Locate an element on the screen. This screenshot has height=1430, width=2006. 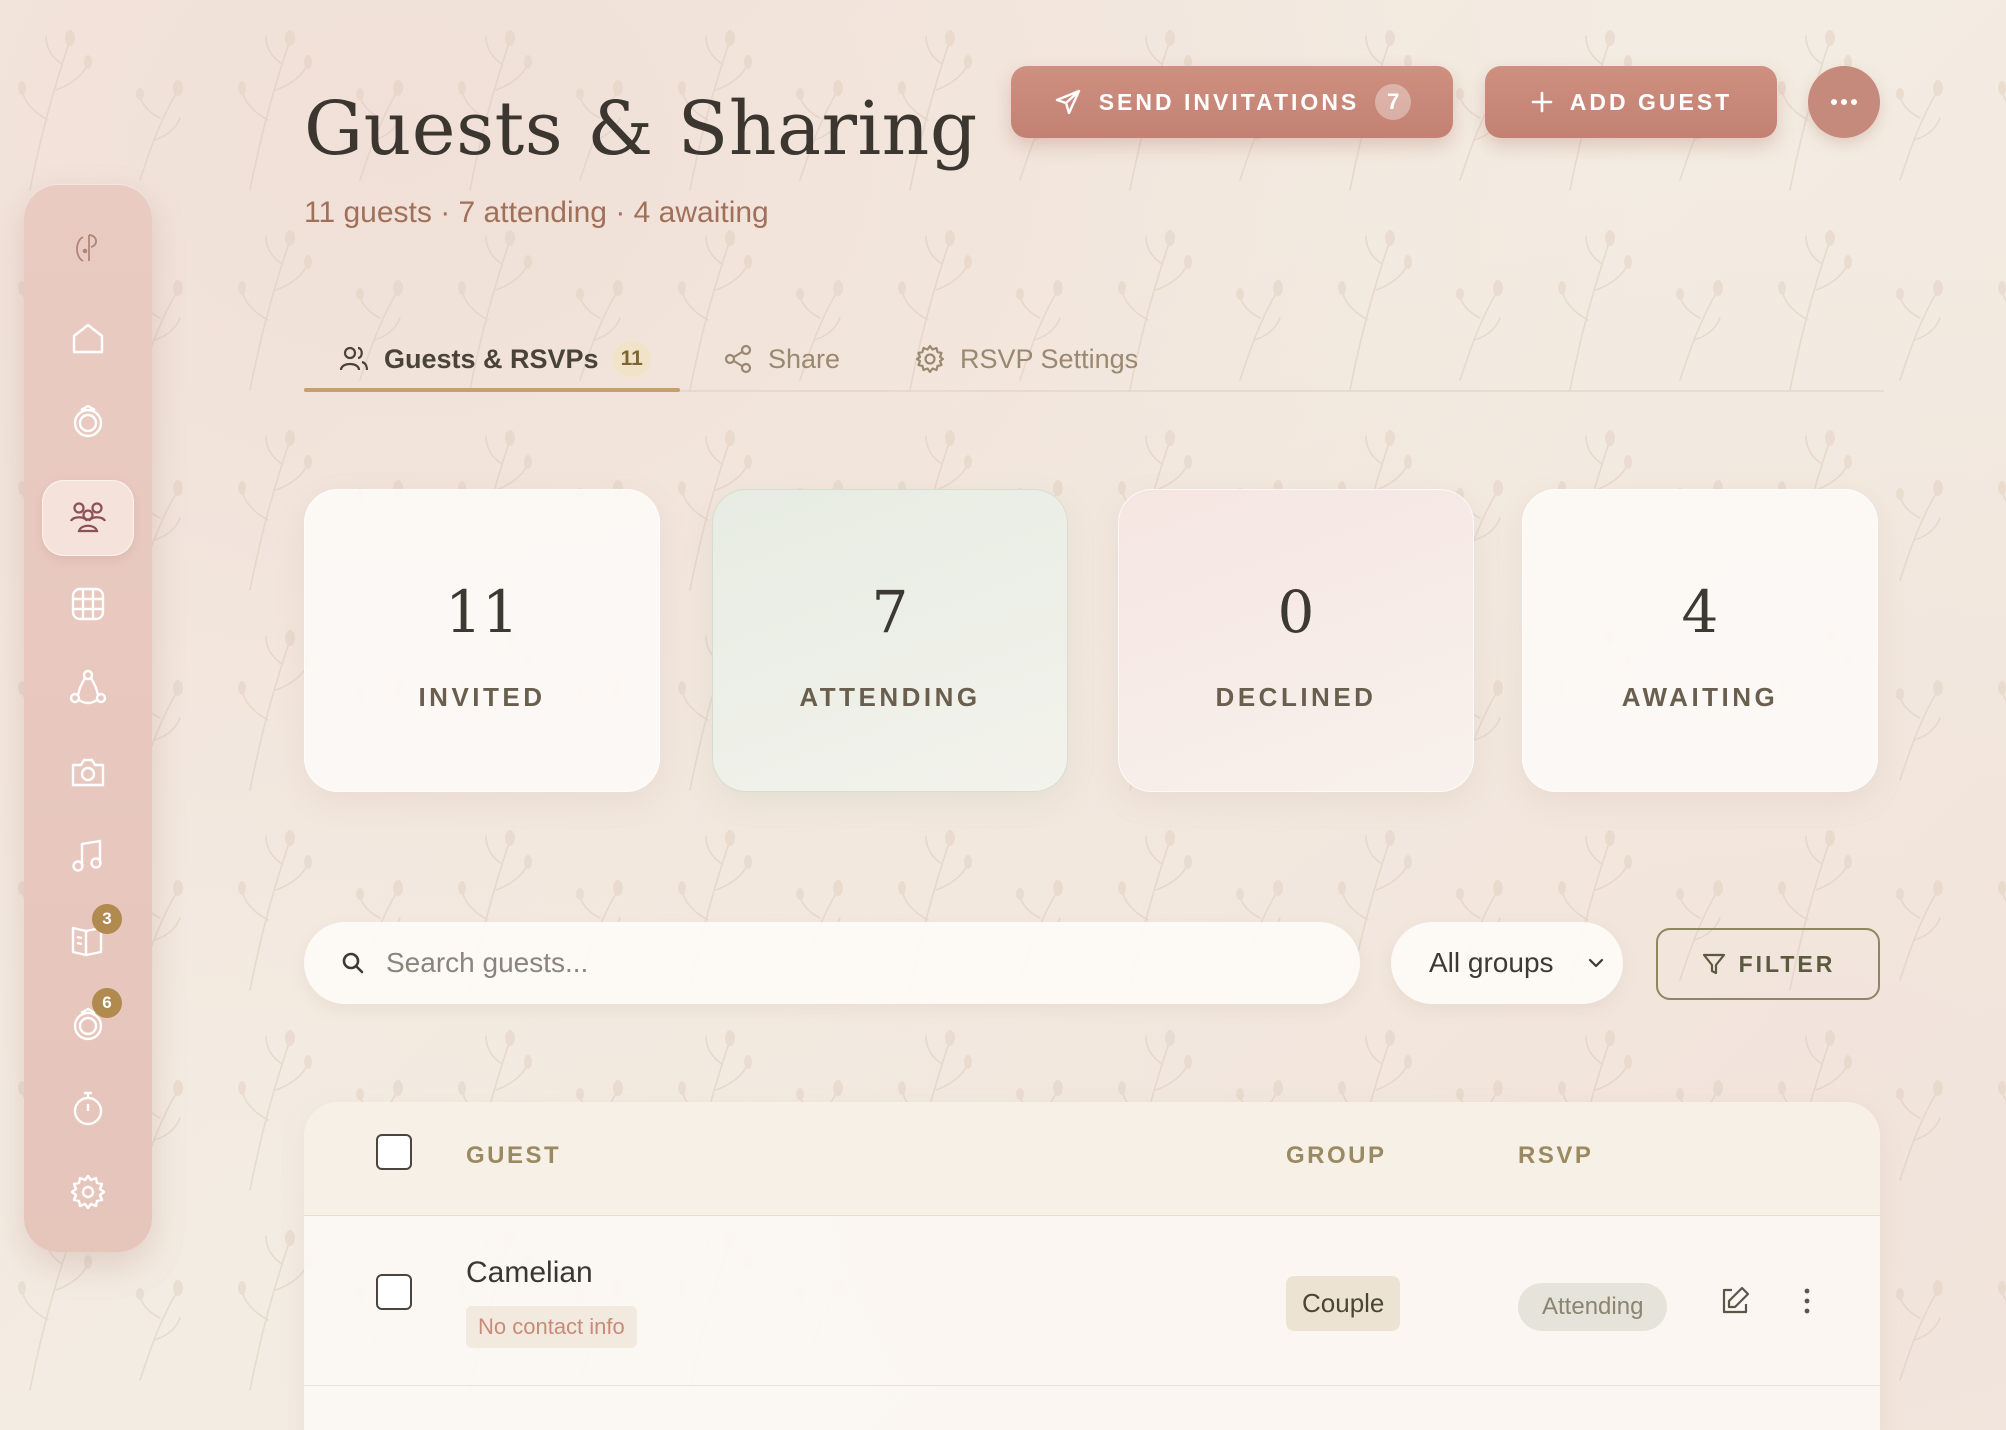
stat-card-awaiting: 4 AWAITING is located at coordinates (1700, 640).